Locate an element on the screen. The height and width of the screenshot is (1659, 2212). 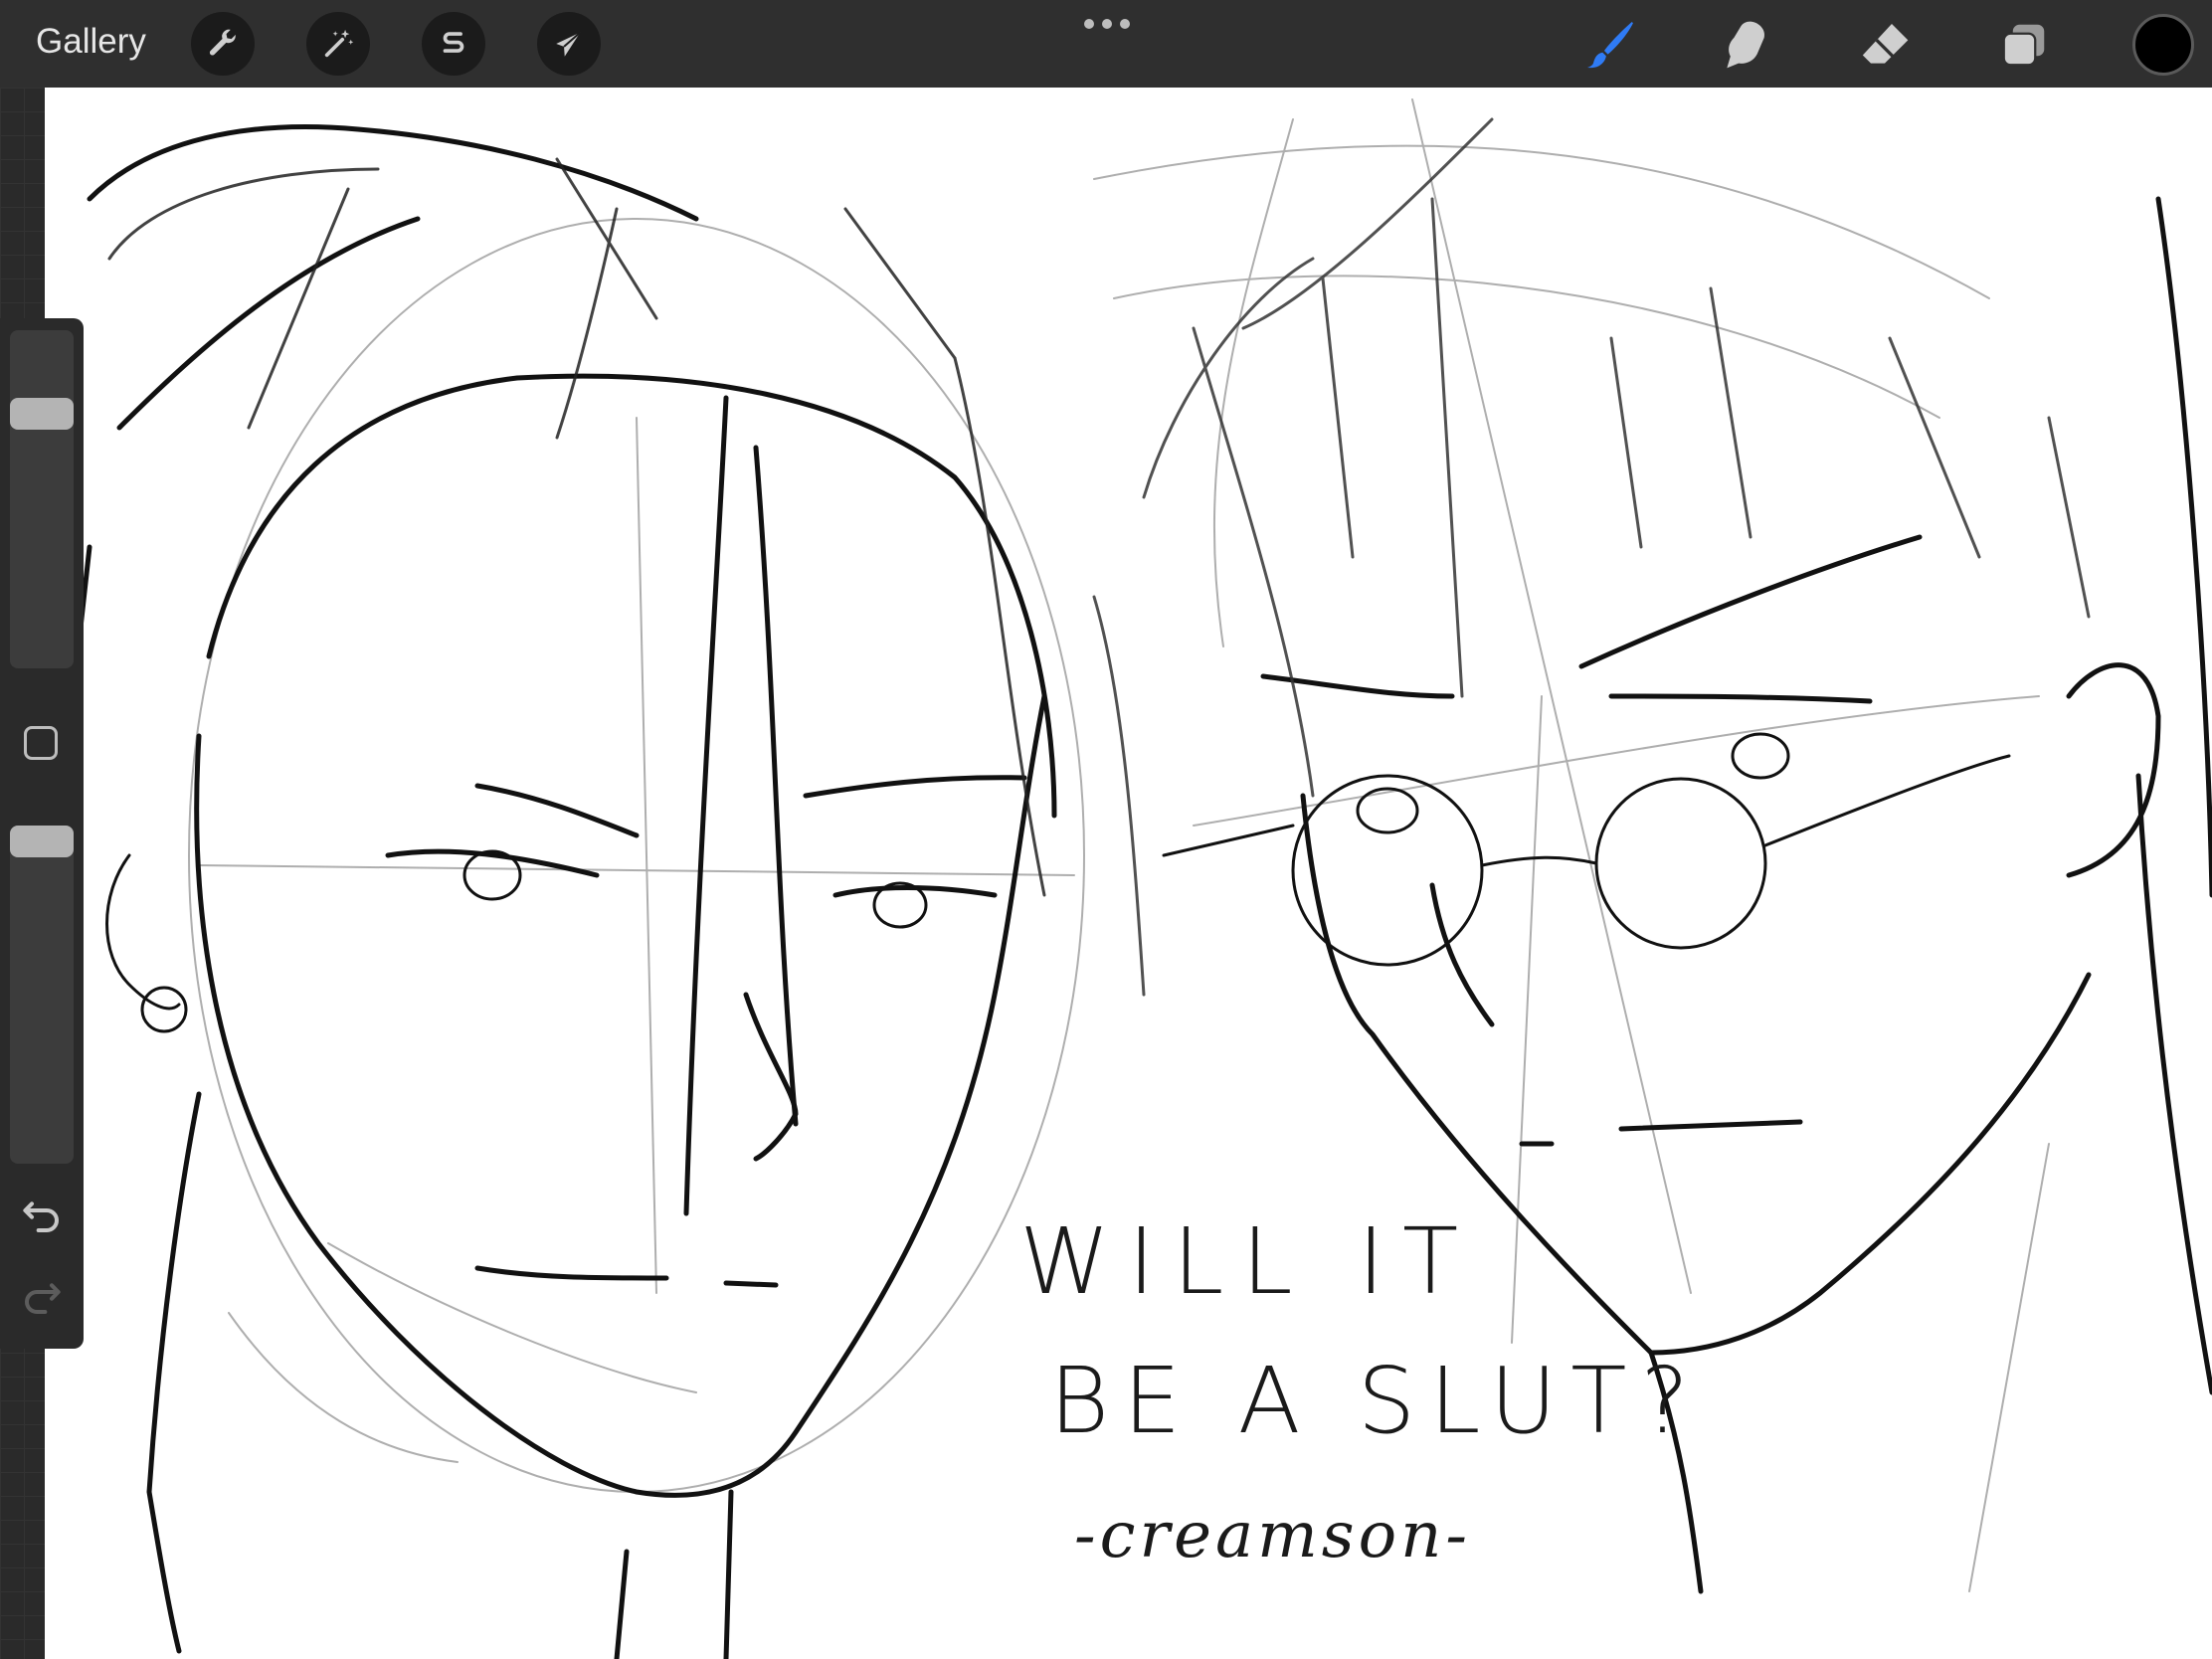
layers-button is located at coordinates (2024, 45).